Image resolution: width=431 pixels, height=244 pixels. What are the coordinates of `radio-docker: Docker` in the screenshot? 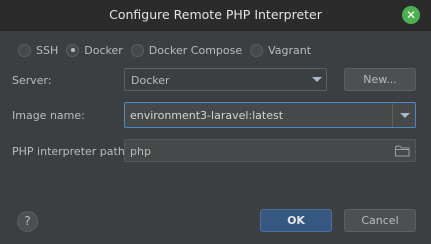 It's located at (94, 50).